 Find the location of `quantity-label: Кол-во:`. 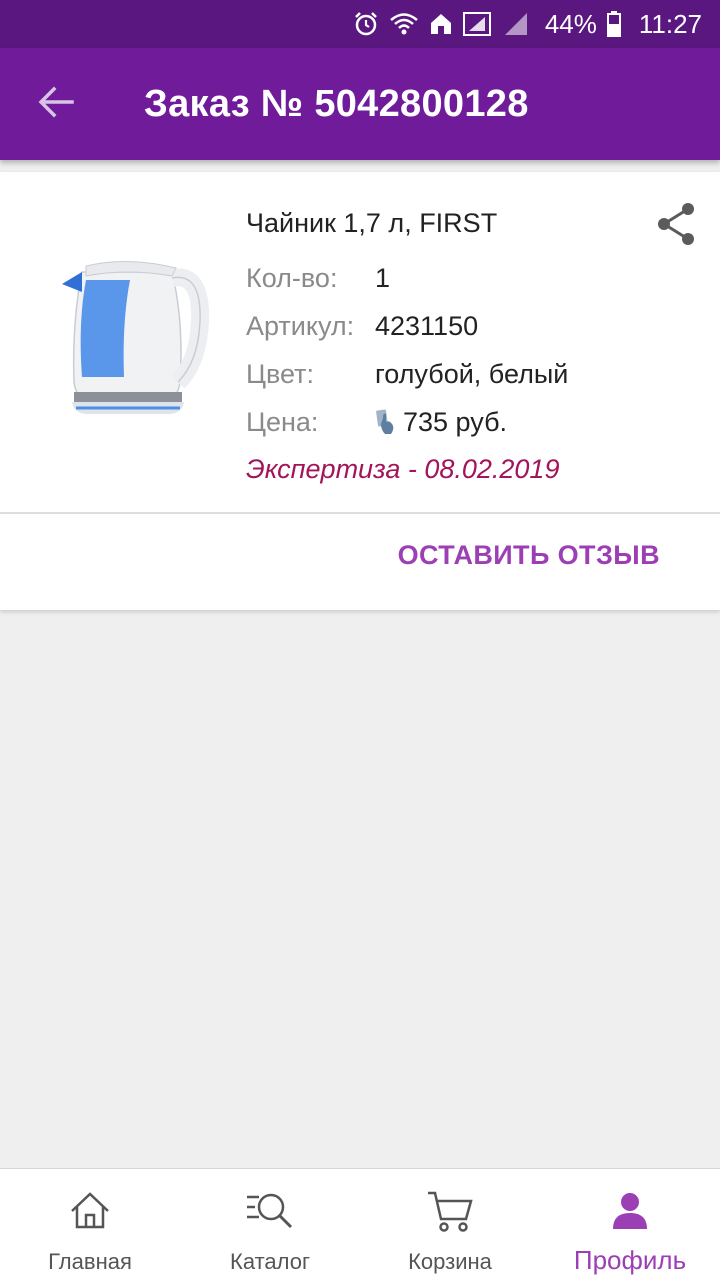

quantity-label: Кол-во: is located at coordinates (292, 277).